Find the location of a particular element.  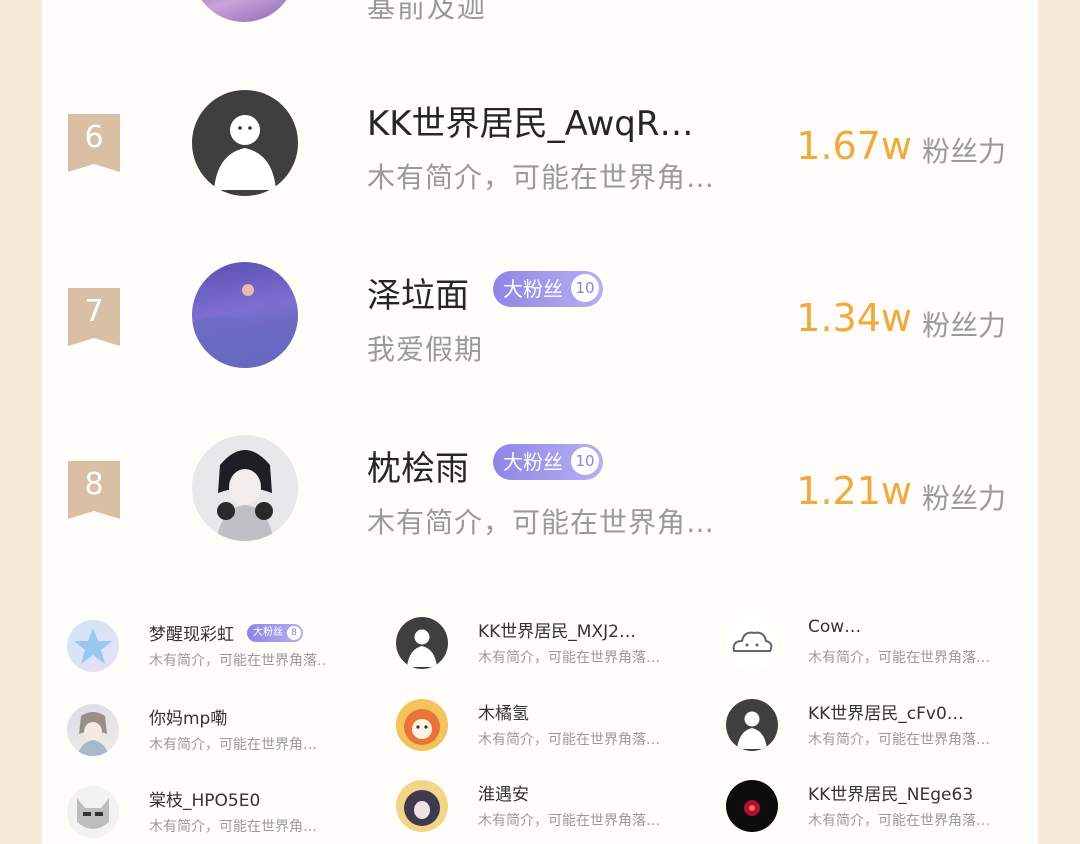

rank-badge: 7 is located at coordinates (94, 317).